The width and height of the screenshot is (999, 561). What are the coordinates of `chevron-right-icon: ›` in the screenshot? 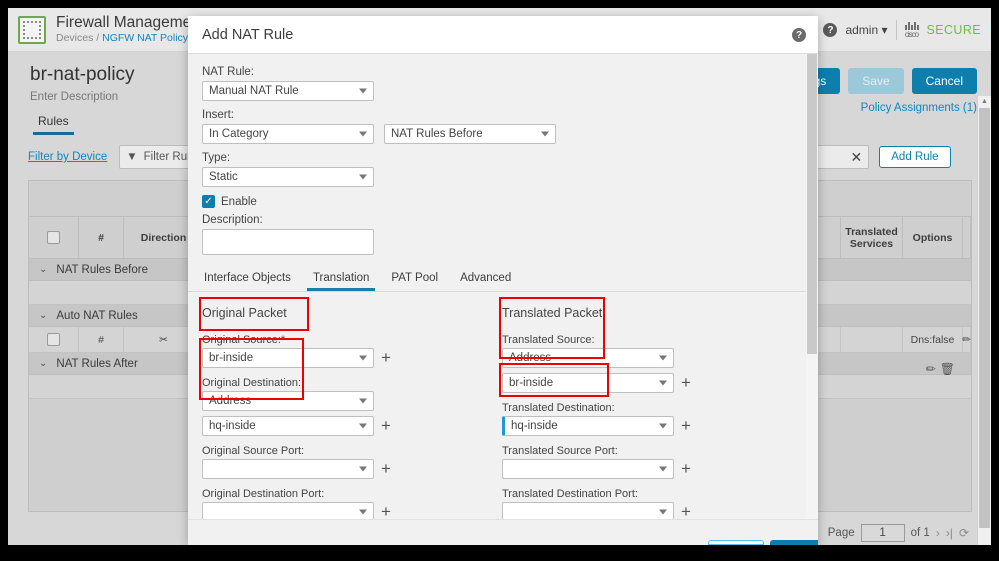 It's located at (938, 533).